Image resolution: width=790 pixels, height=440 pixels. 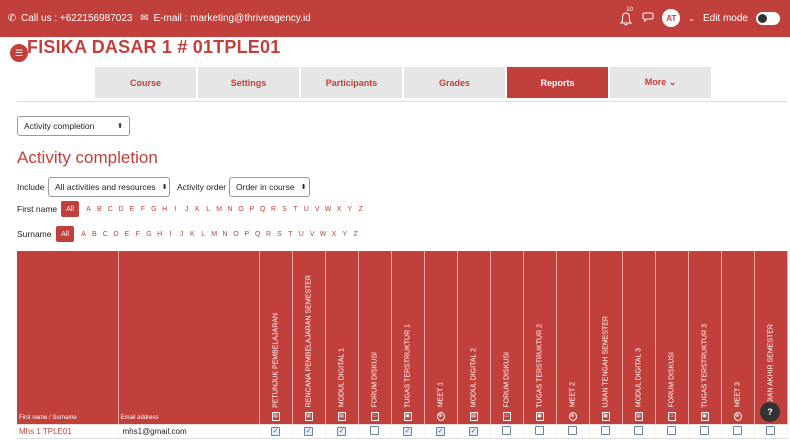 I want to click on user-menu-chevron-icon: ⌄, so click(x=691, y=18).